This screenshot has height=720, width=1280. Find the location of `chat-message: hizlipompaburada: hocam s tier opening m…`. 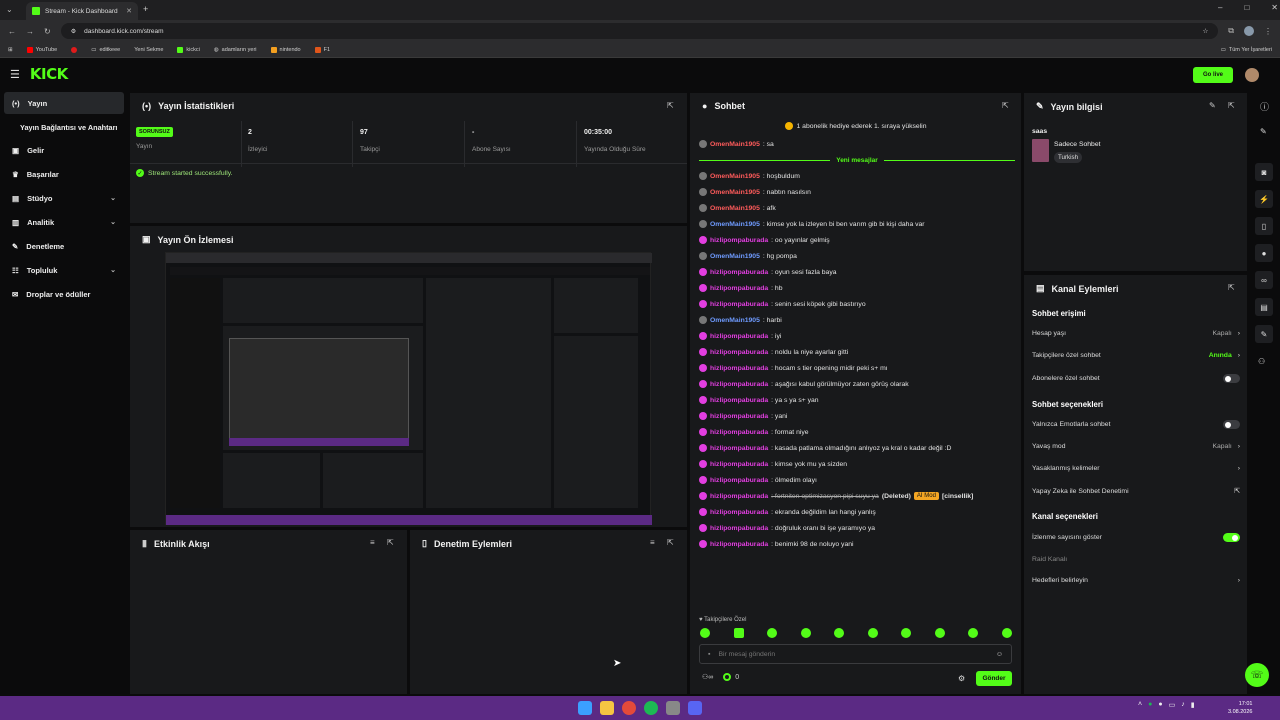

chat-message: hizlipompaburada: hocam s tier opening m… is located at coordinates (793, 368).